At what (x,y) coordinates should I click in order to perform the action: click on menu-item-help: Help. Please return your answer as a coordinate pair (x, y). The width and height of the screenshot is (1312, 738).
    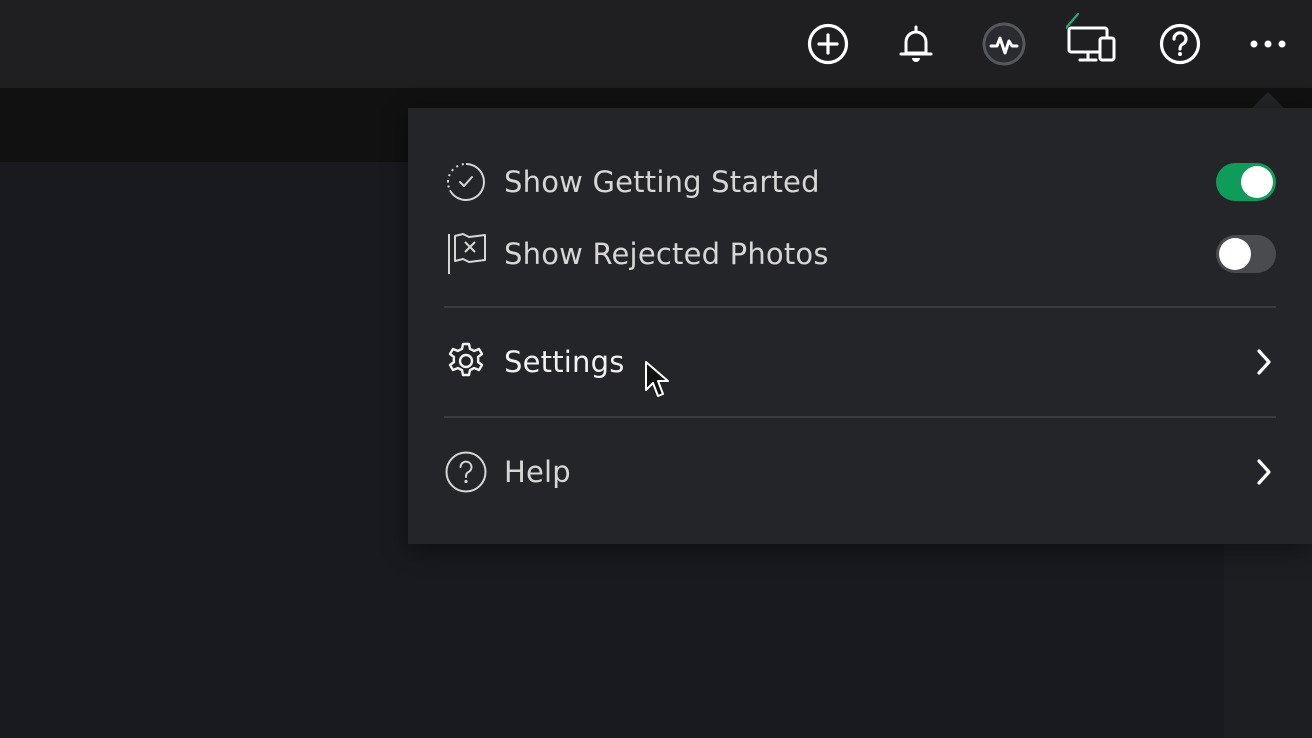
    Looking at the image, I should click on (860, 472).